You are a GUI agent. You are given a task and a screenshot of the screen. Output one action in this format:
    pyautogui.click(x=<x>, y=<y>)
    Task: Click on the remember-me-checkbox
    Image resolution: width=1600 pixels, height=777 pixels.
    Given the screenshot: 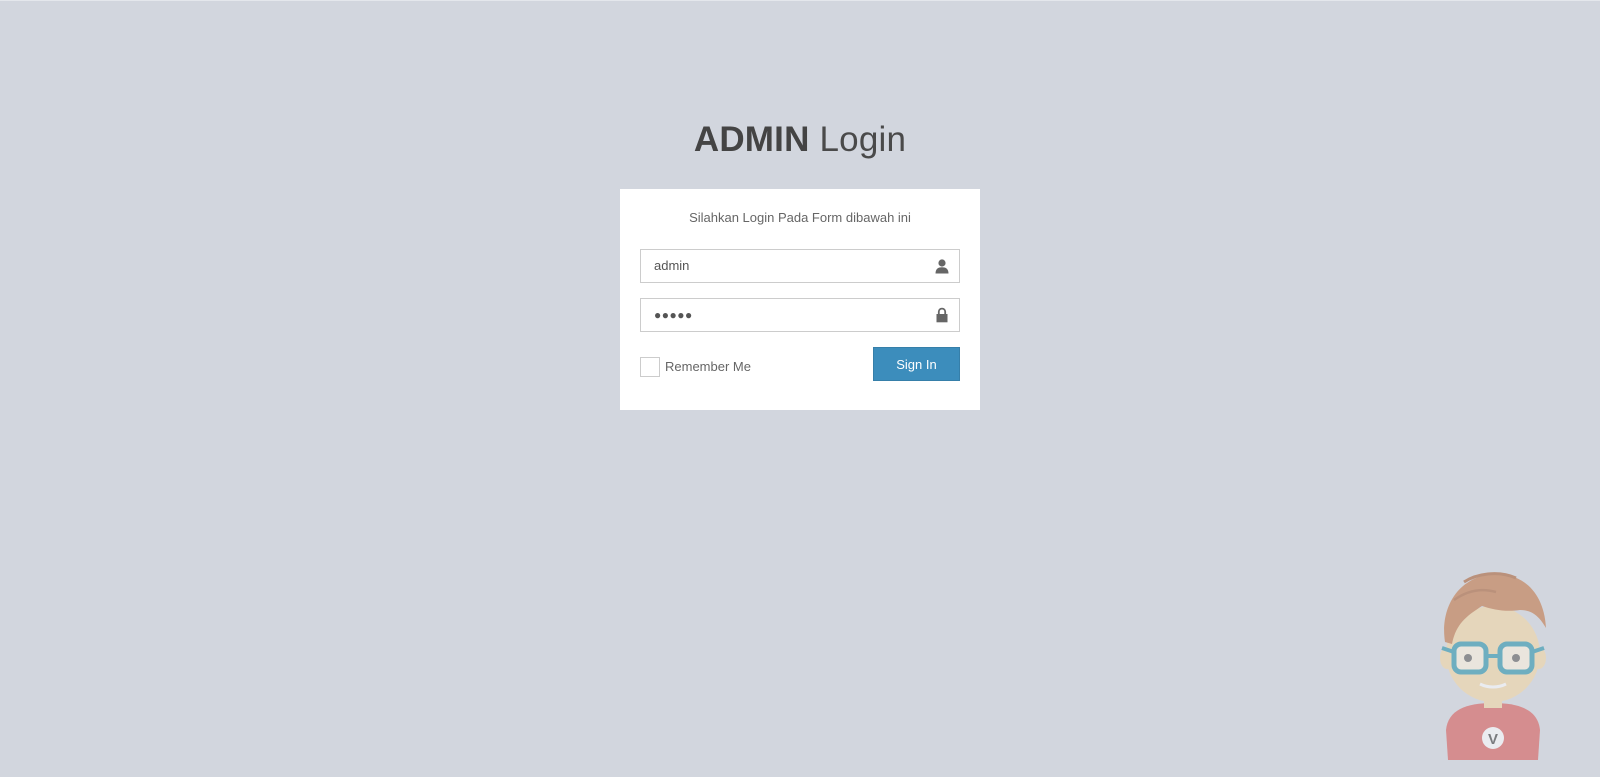 What is the action you would take?
    pyautogui.click(x=650, y=367)
    